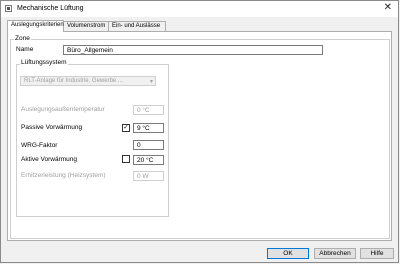 The height and width of the screenshot is (264, 400). What do you see at coordinates (288, 253) in the screenshot?
I see `ok-button: OK` at bounding box center [288, 253].